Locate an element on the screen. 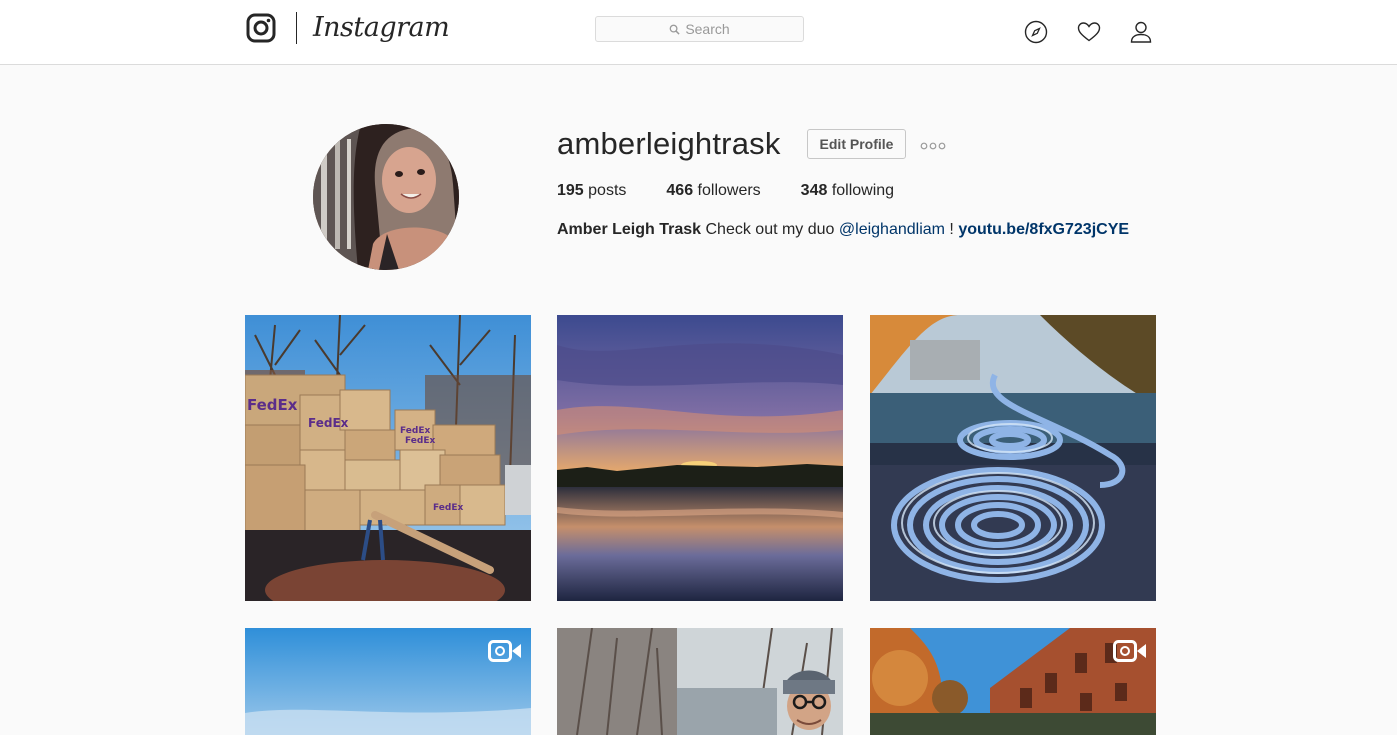 The height and width of the screenshot is (735, 1397). followers-count: 466 is located at coordinates (680, 190).